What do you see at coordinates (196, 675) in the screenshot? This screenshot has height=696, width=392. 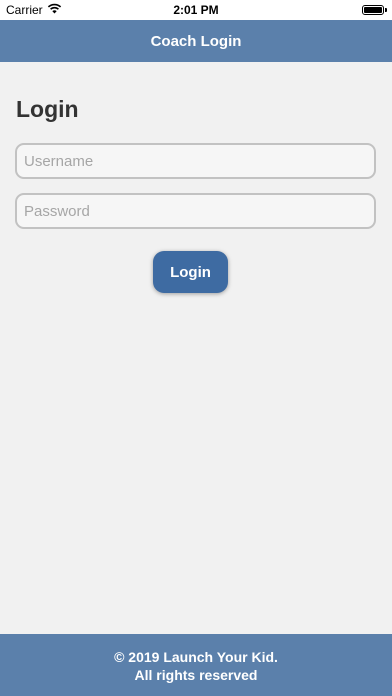 I see `footer-rights: All rights reserved` at bounding box center [196, 675].